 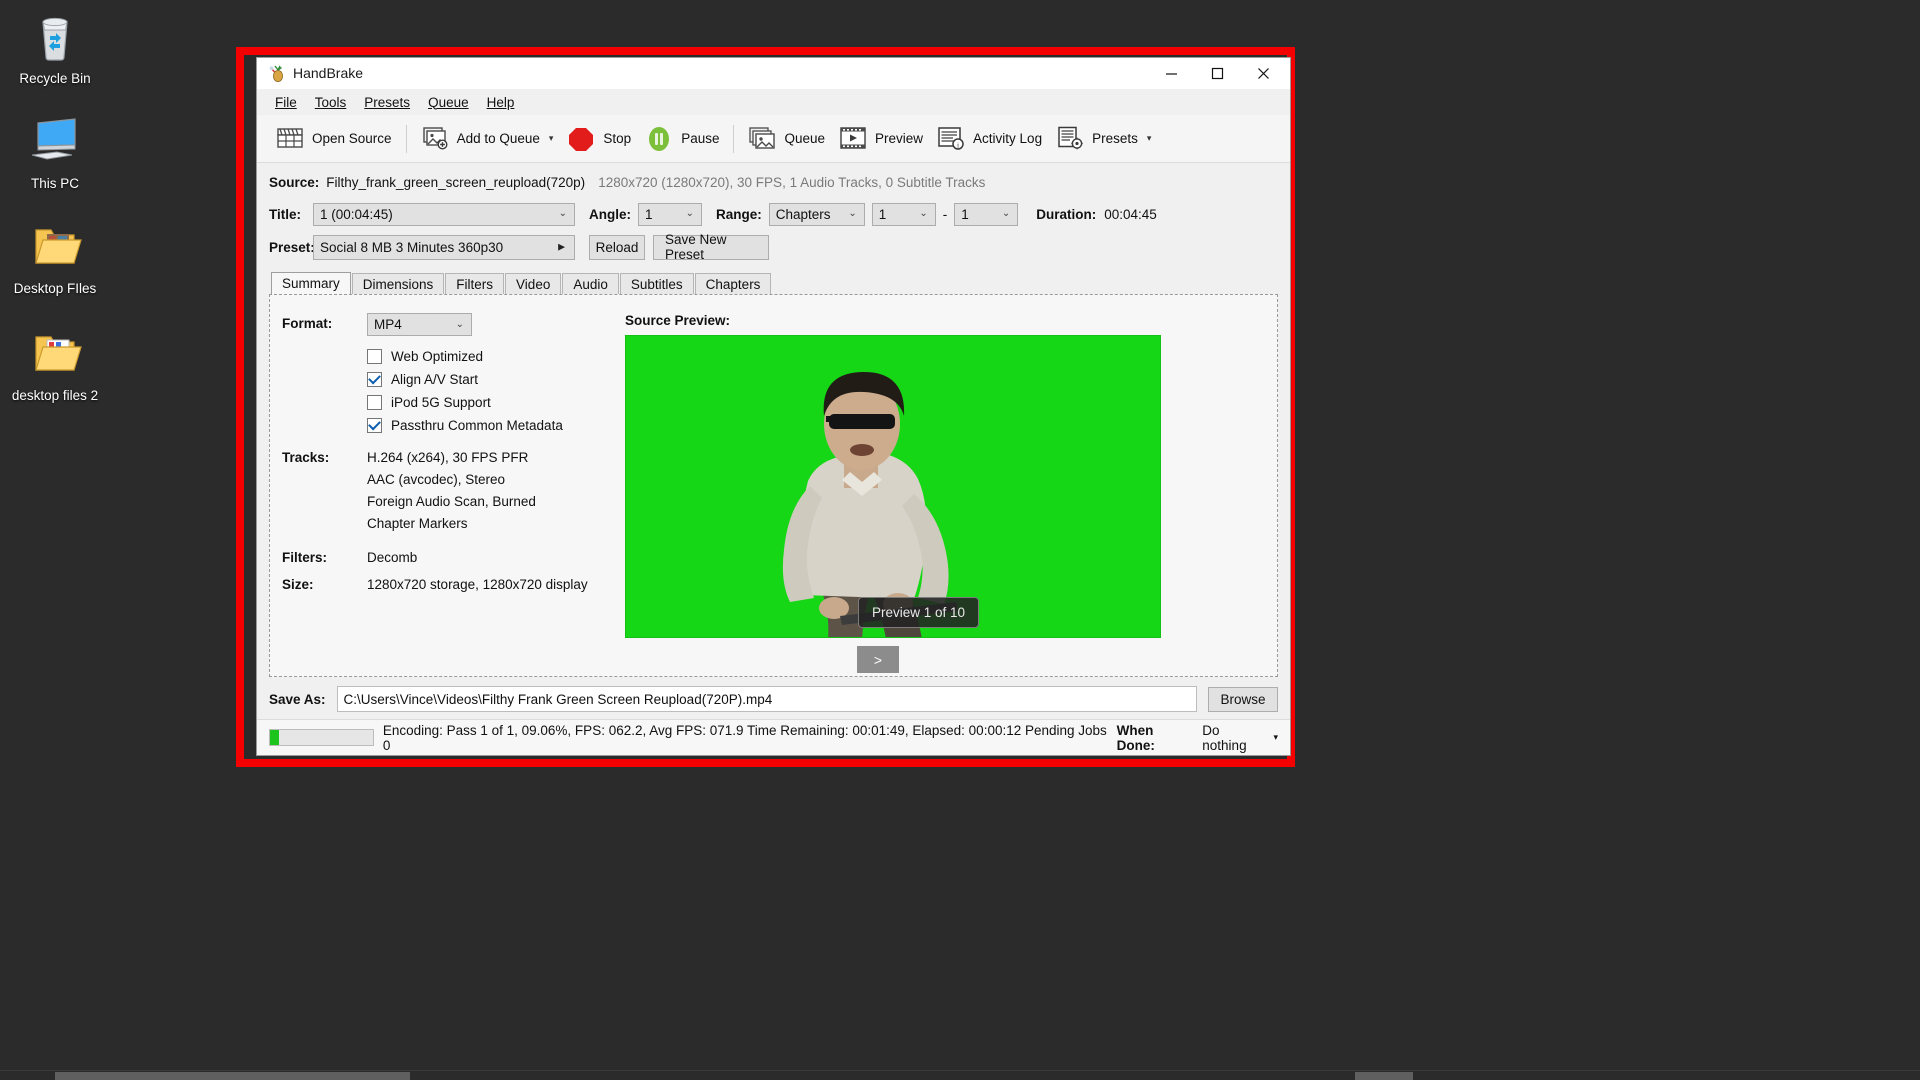 I want to click on pause-button: Pause, so click(x=682, y=139).